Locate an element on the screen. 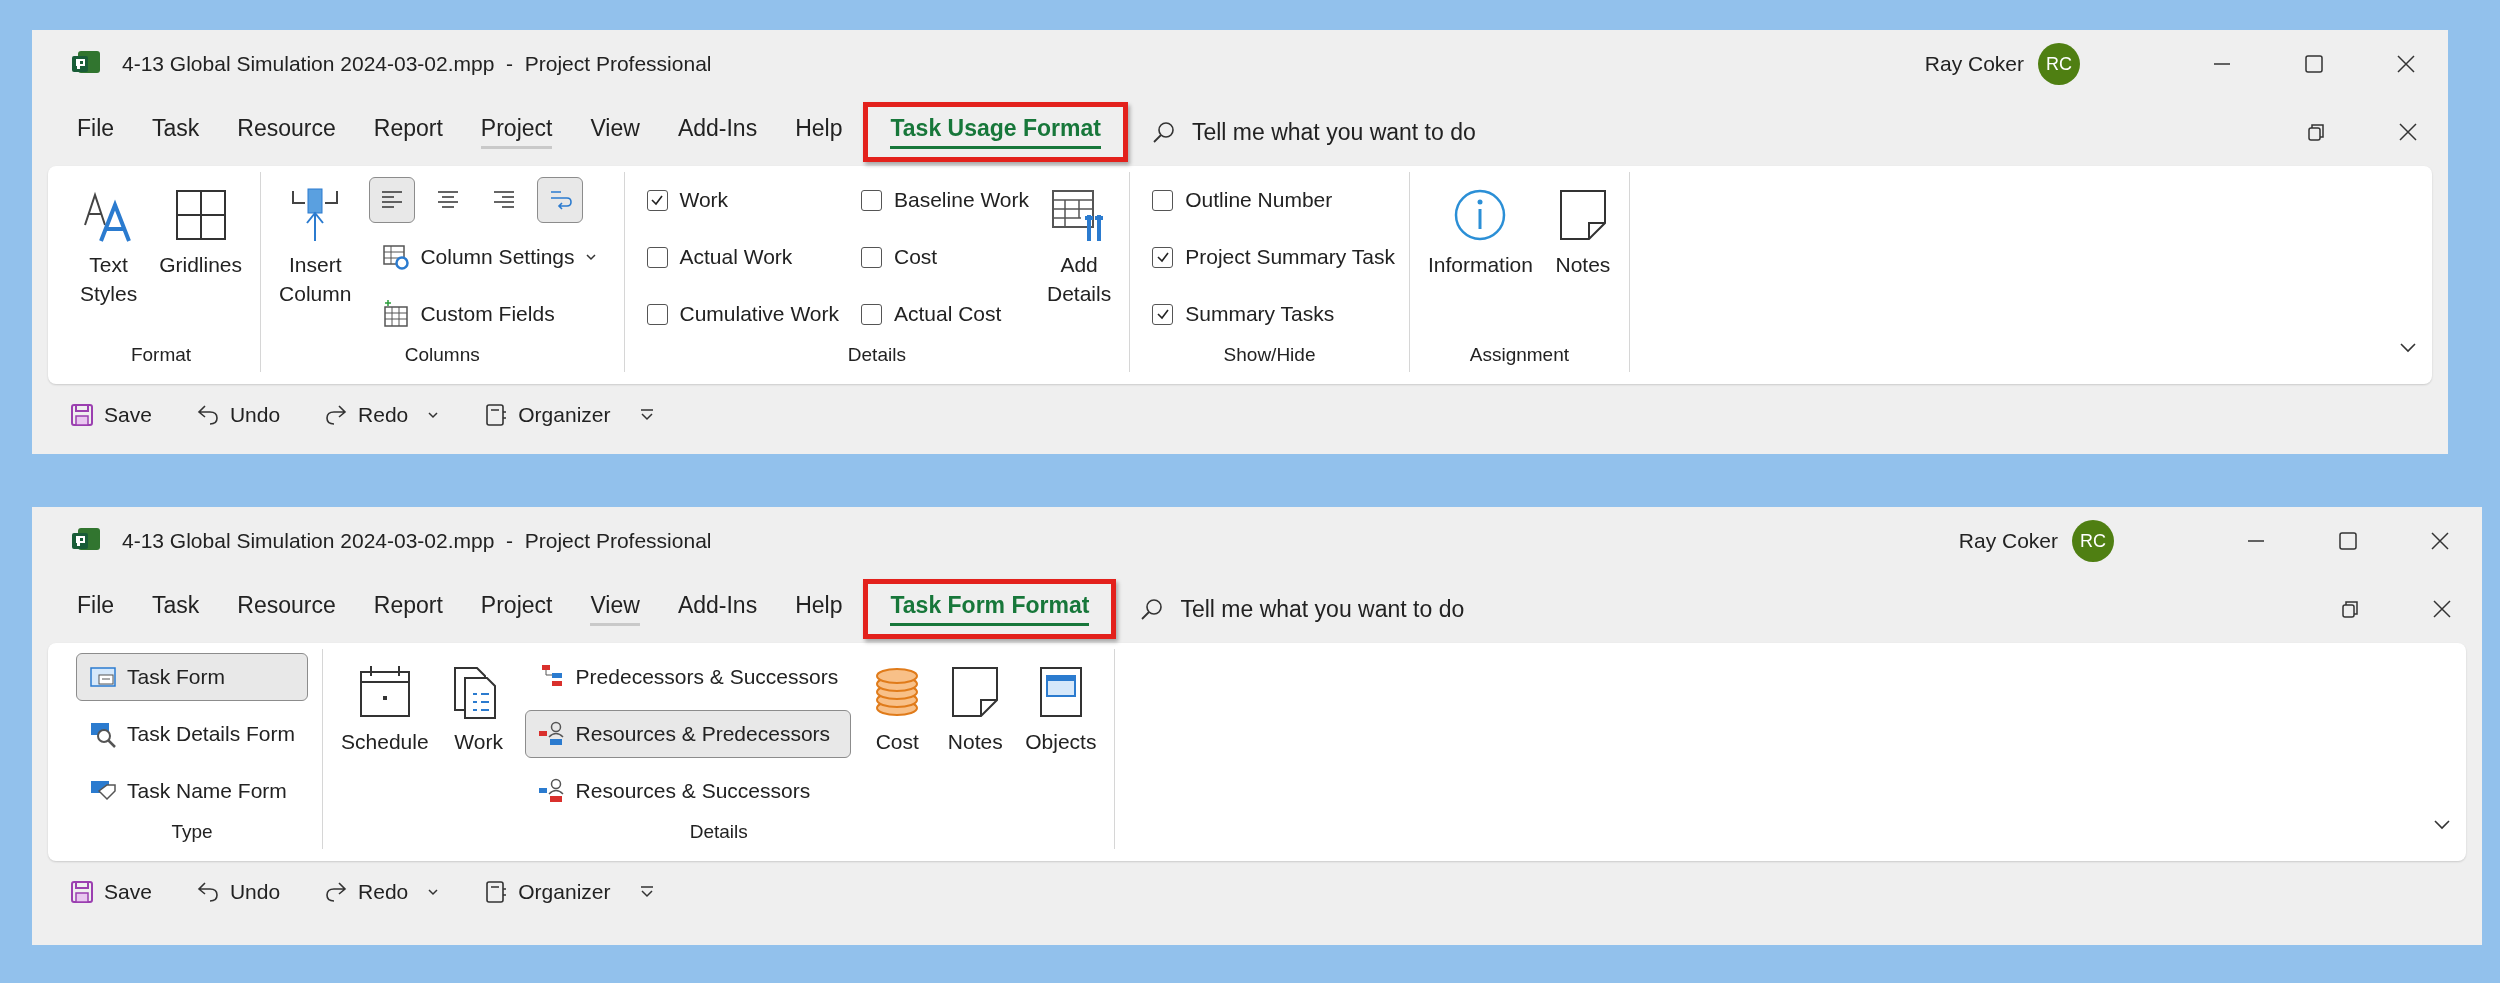  ribbon-button: Task Form is located at coordinates (192, 677).